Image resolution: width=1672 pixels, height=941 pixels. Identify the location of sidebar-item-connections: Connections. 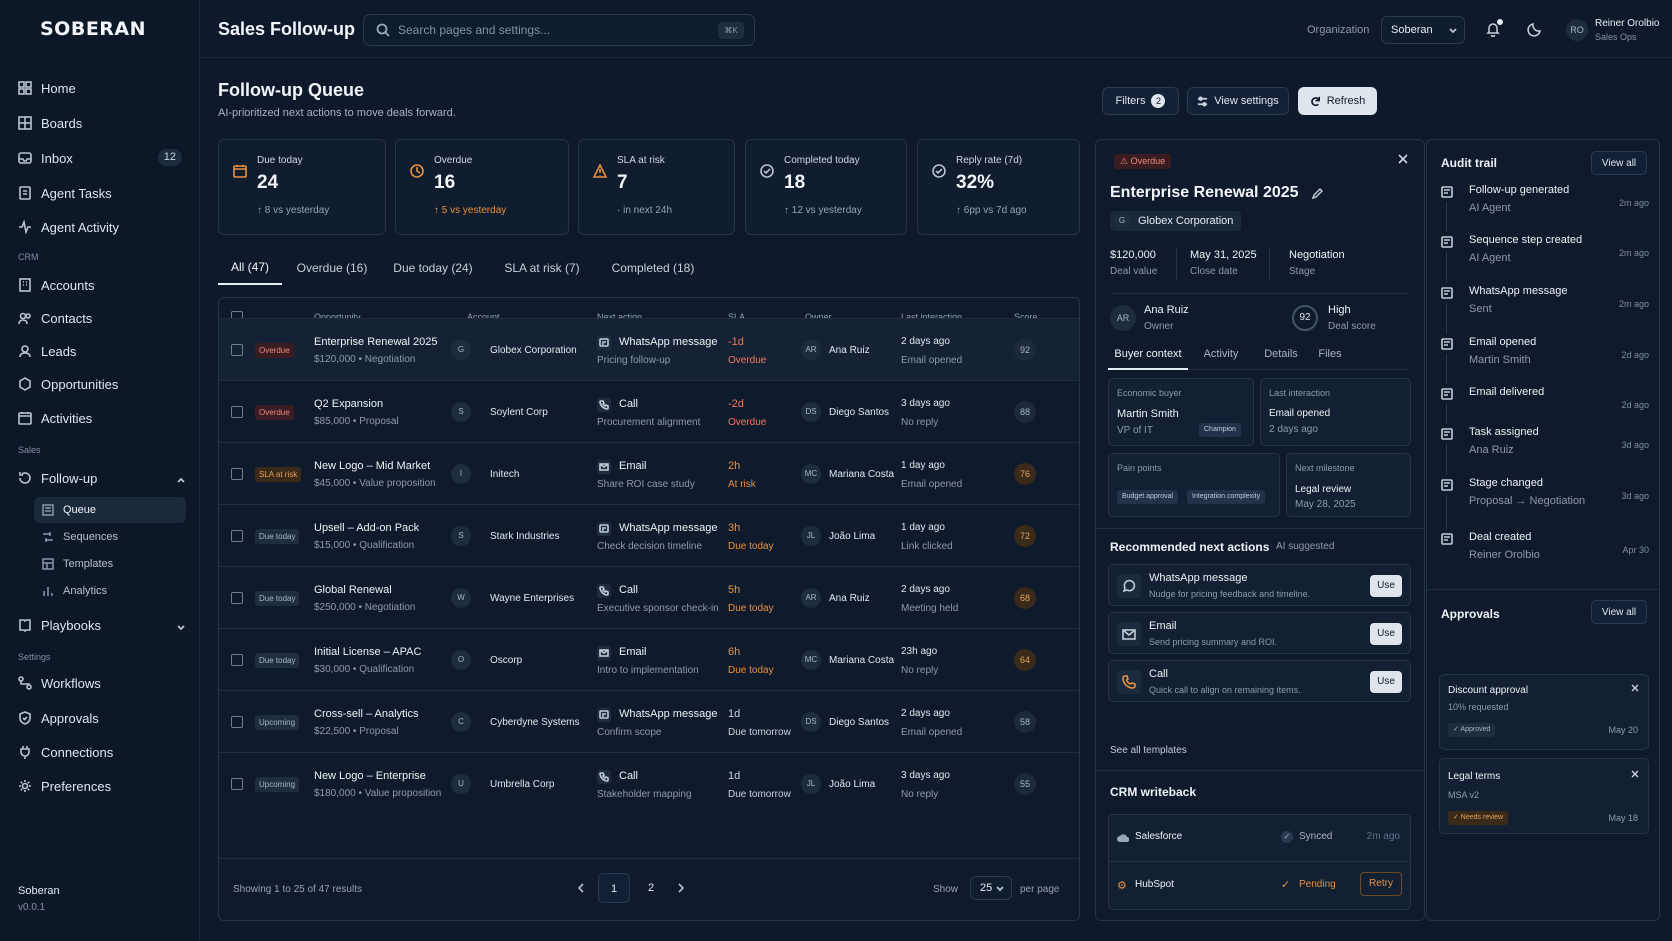
(102, 752).